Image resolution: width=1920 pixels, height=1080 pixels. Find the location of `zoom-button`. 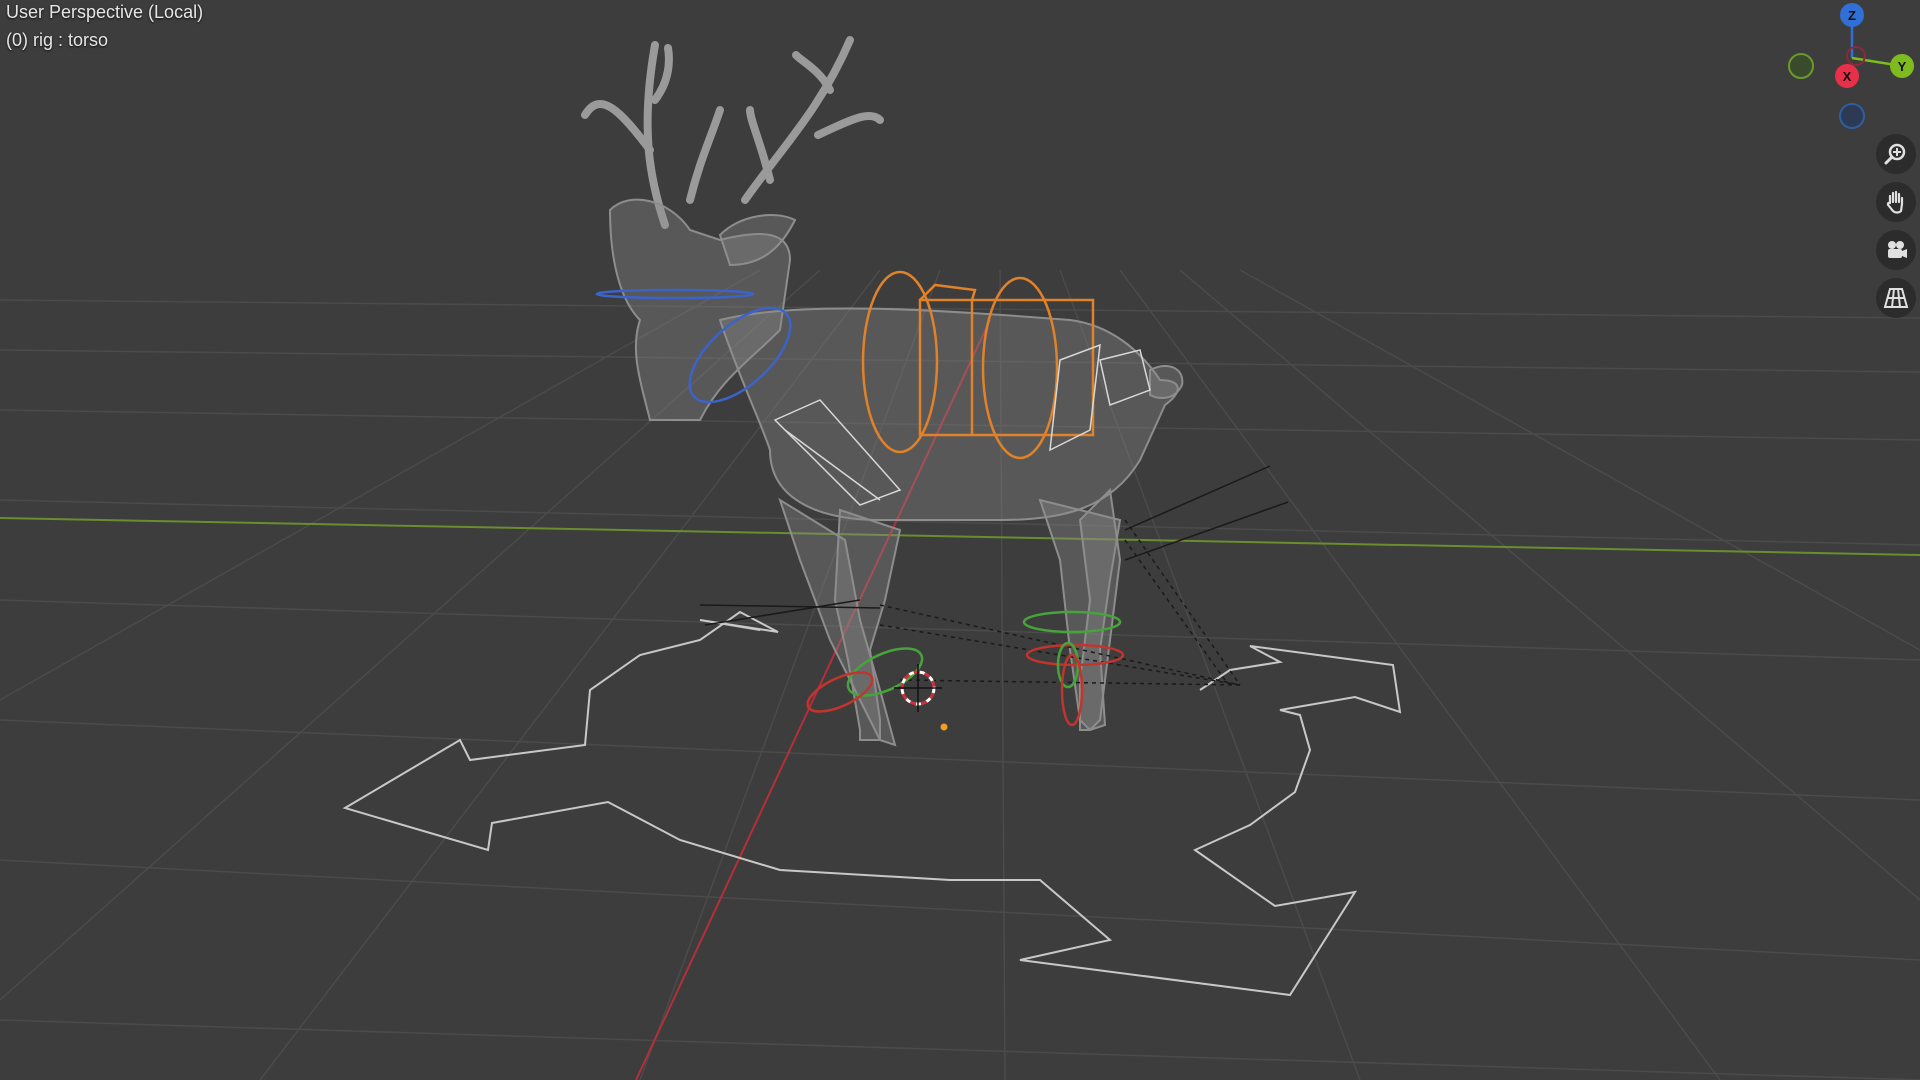

zoom-button is located at coordinates (1896, 154).